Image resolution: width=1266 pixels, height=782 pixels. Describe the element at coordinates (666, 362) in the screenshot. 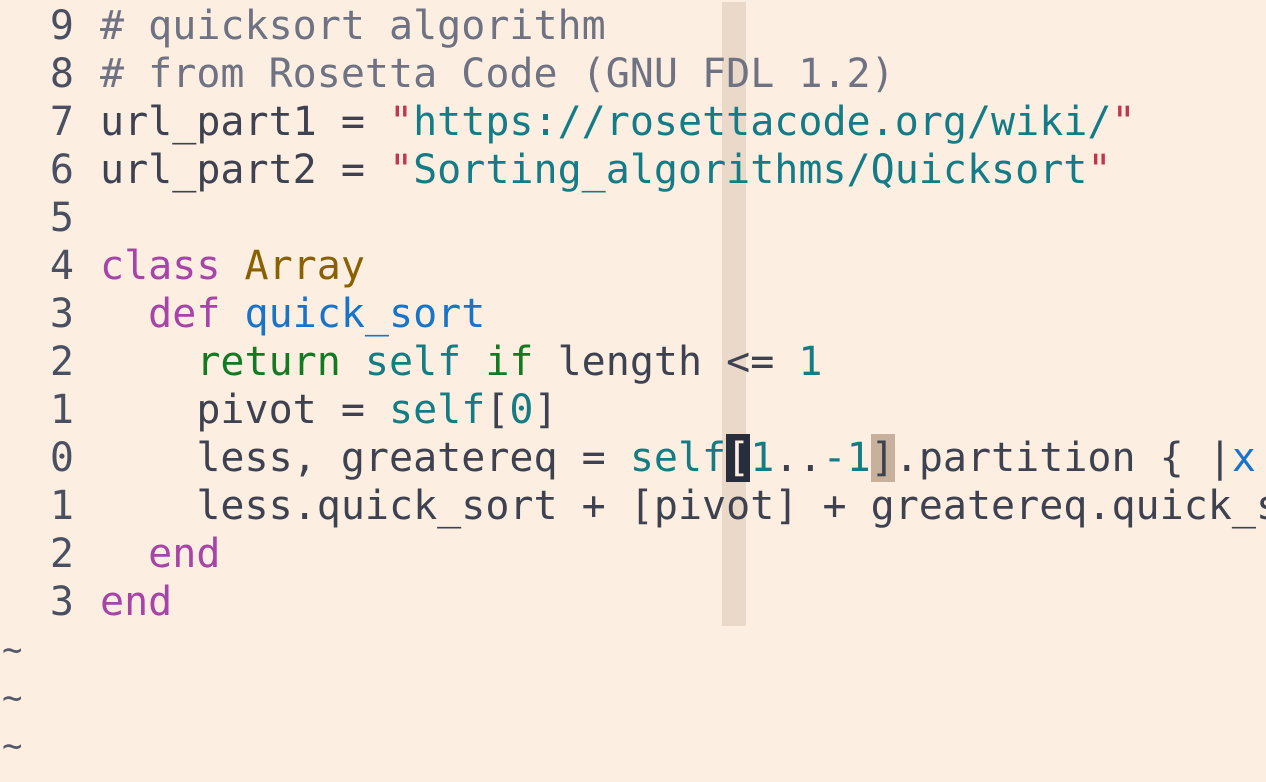

I see `code-token: length <=` at that location.